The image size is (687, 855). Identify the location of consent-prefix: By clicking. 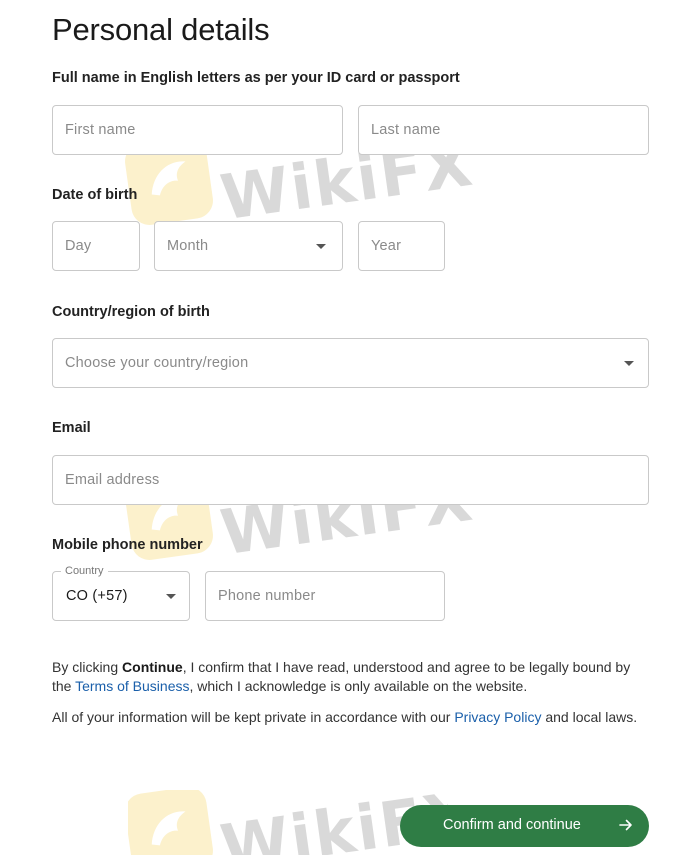
(87, 667).